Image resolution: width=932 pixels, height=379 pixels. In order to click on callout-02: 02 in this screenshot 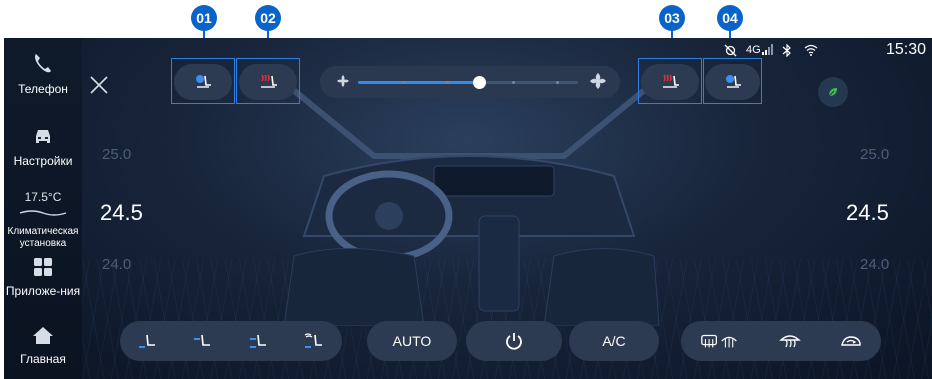, I will do `click(268, 18)`.